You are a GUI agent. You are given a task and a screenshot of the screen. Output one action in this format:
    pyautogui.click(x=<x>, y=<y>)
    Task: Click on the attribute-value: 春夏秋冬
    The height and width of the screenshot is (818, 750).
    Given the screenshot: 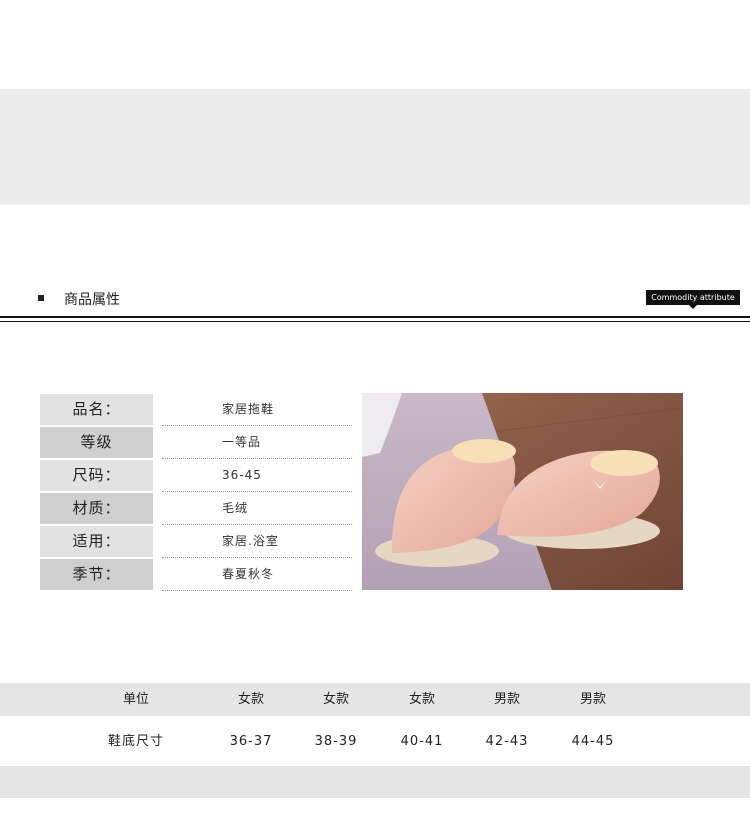 What is the action you would take?
    pyautogui.click(x=248, y=574)
    